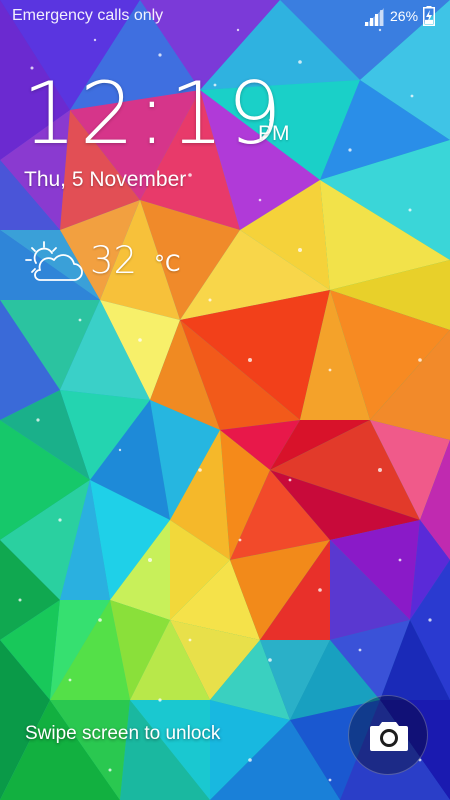 The height and width of the screenshot is (800, 450). I want to click on swipe-unlock-hint: Swipe screen to unlock, so click(123, 733).